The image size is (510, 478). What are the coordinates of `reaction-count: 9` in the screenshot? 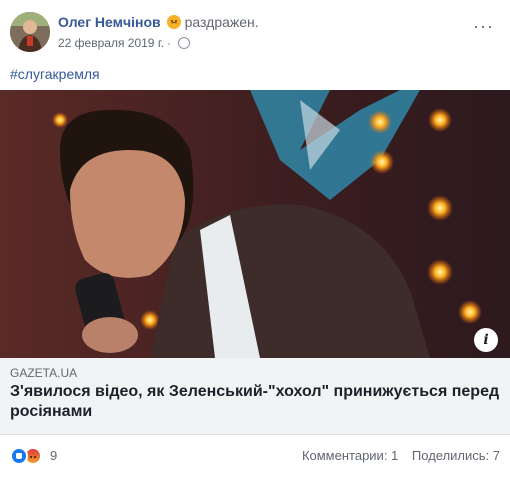 It's located at (54, 455).